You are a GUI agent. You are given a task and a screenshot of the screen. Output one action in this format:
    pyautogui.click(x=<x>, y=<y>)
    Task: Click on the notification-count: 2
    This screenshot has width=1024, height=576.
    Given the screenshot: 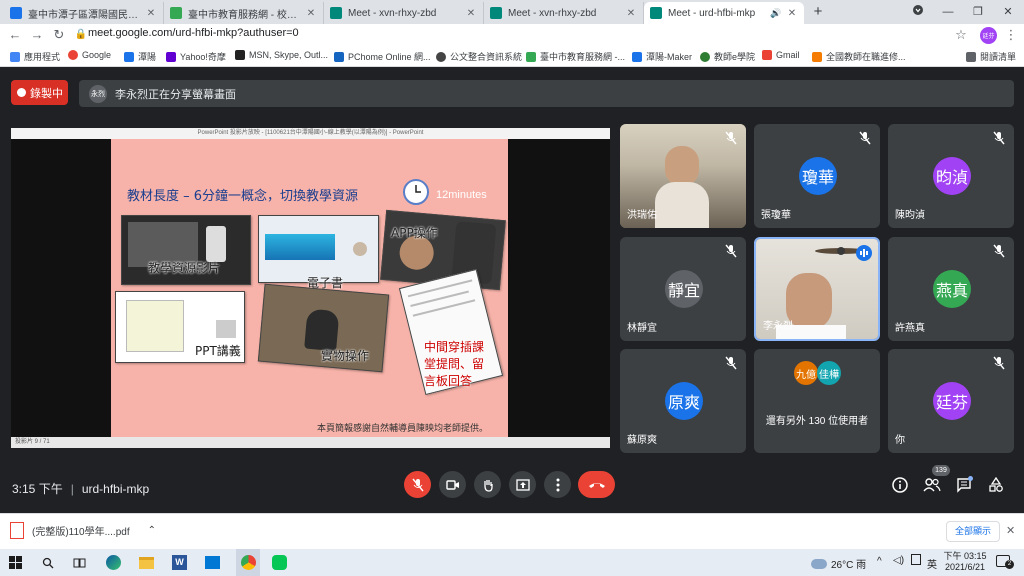 What is the action you would take?
    pyautogui.click(x=1009, y=564)
    